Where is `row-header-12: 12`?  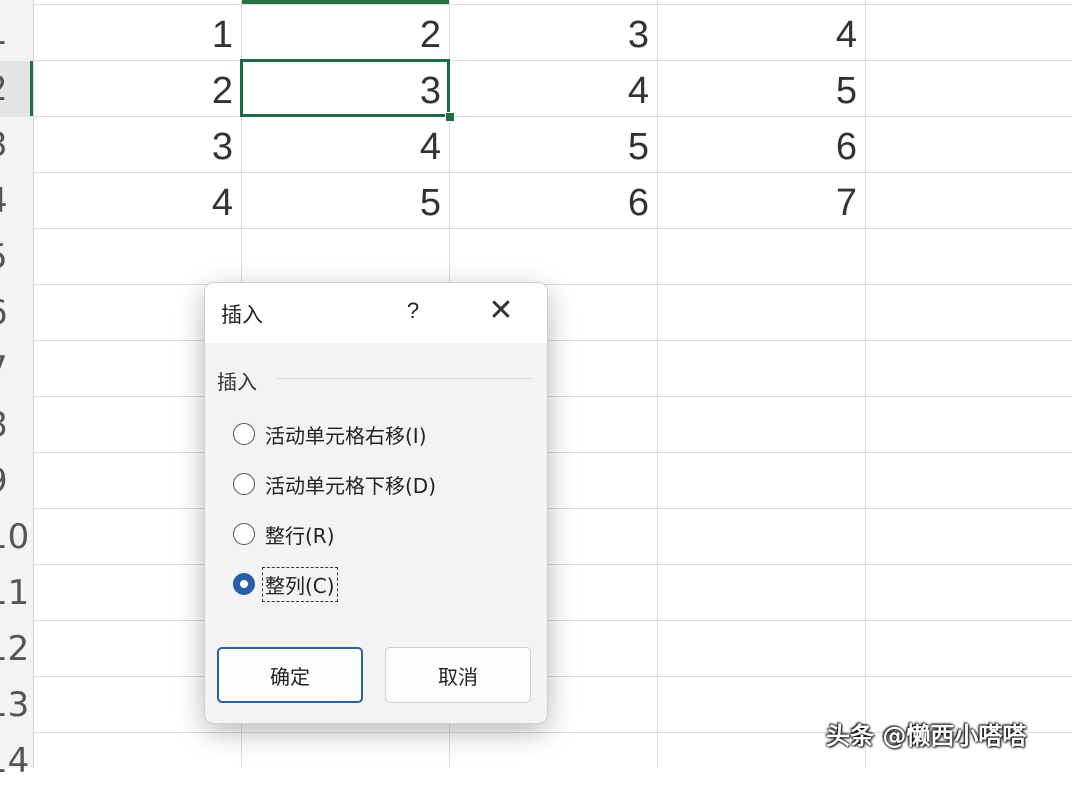
row-header-12: 12 is located at coordinates (16, 649).